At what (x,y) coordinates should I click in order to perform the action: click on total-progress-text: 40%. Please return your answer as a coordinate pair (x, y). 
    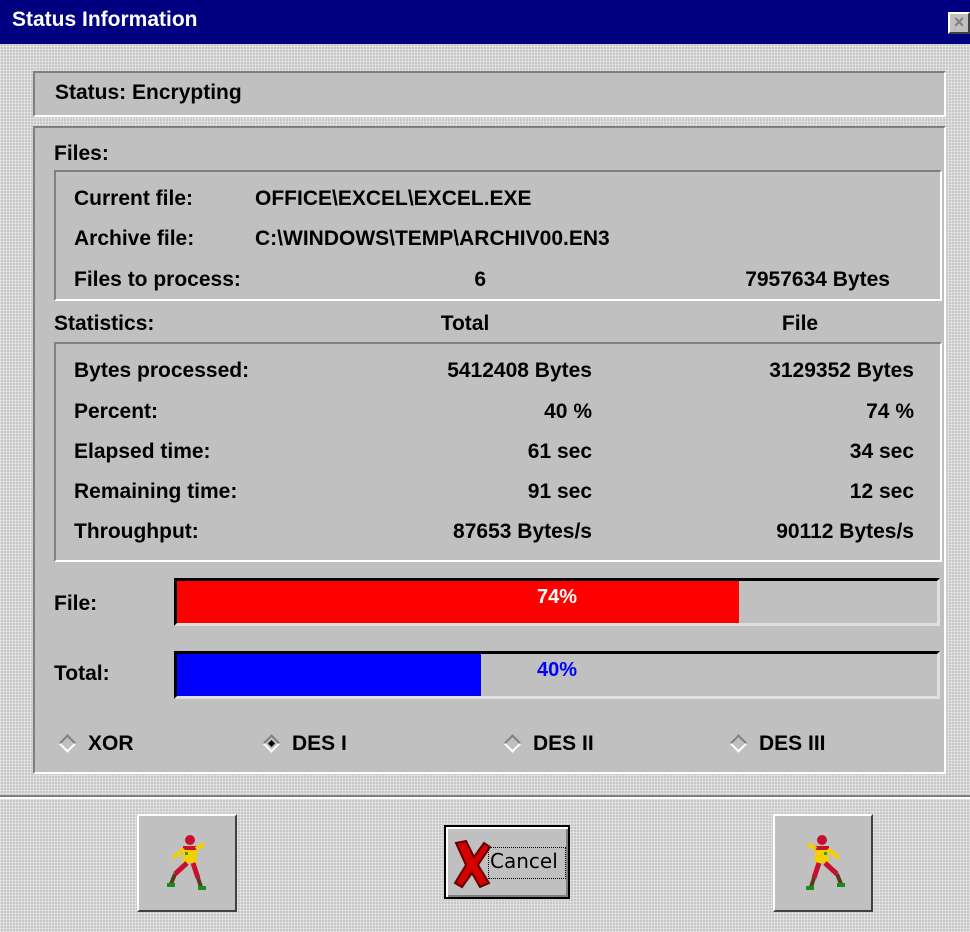
    Looking at the image, I should click on (557, 670).